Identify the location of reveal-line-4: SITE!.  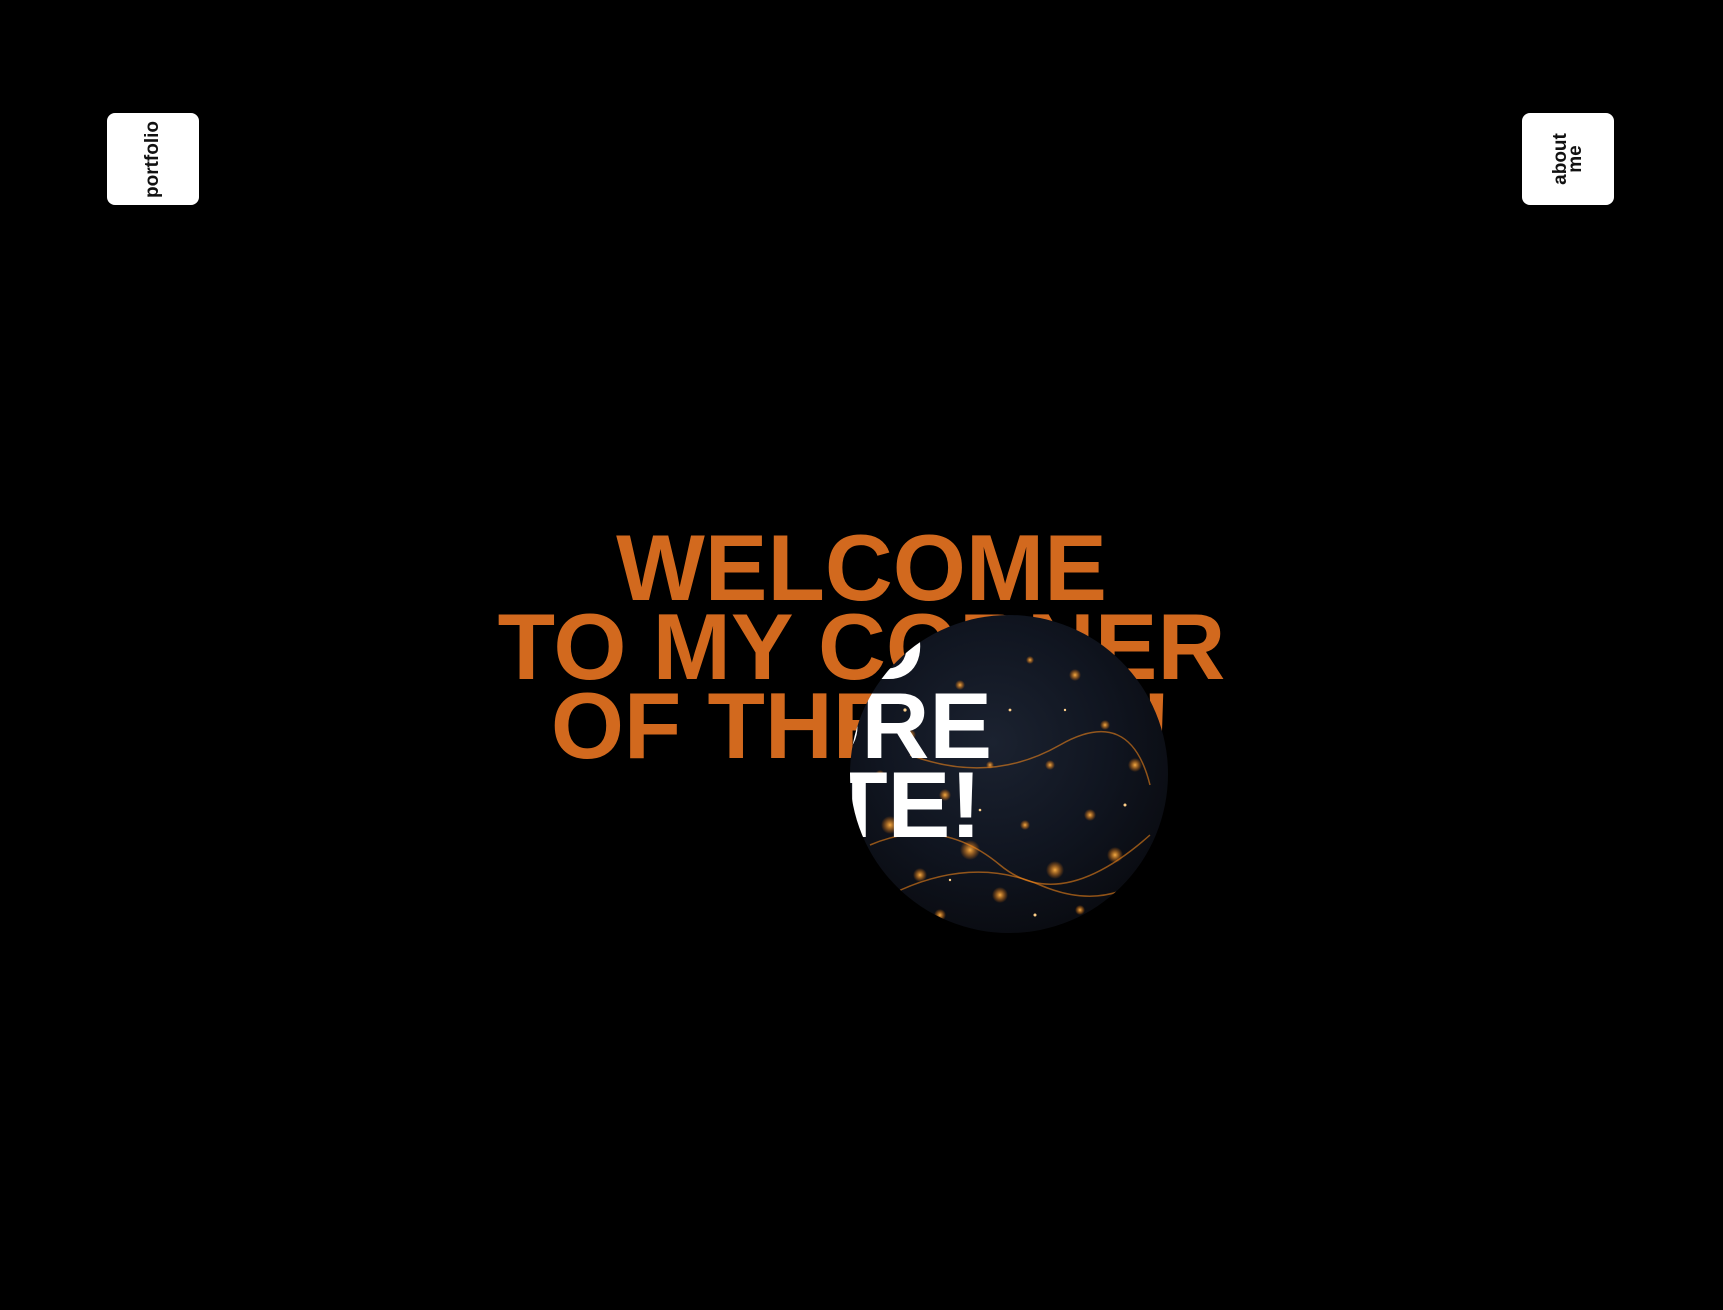
(916, 804).